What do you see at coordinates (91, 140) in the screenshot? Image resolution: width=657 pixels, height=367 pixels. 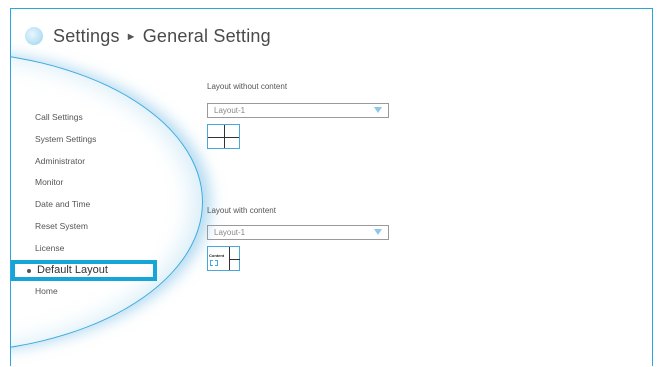 I see `sidebar-item-system-settings: System Settings` at bounding box center [91, 140].